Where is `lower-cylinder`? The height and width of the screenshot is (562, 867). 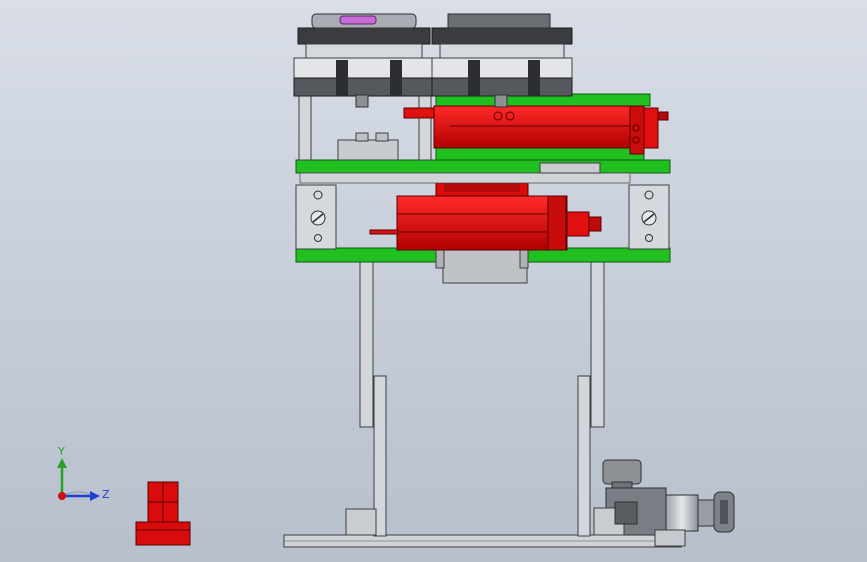 lower-cylinder is located at coordinates (485, 223).